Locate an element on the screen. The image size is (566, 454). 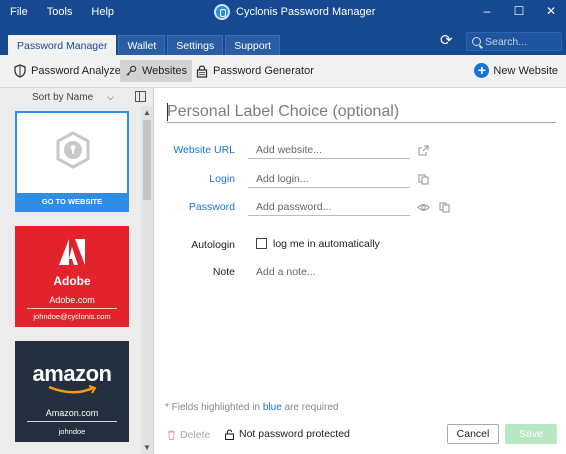
password-input is located at coordinates (329, 207).